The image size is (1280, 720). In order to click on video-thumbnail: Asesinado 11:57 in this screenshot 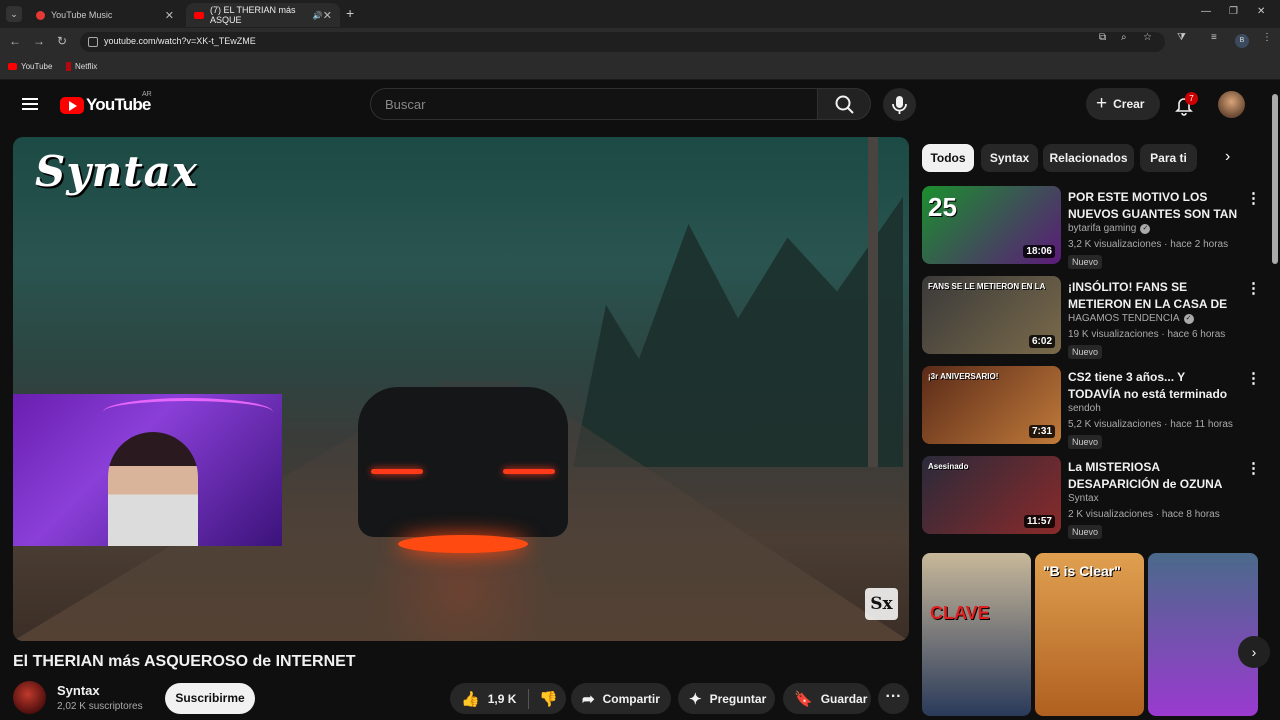, I will do `click(991, 495)`.